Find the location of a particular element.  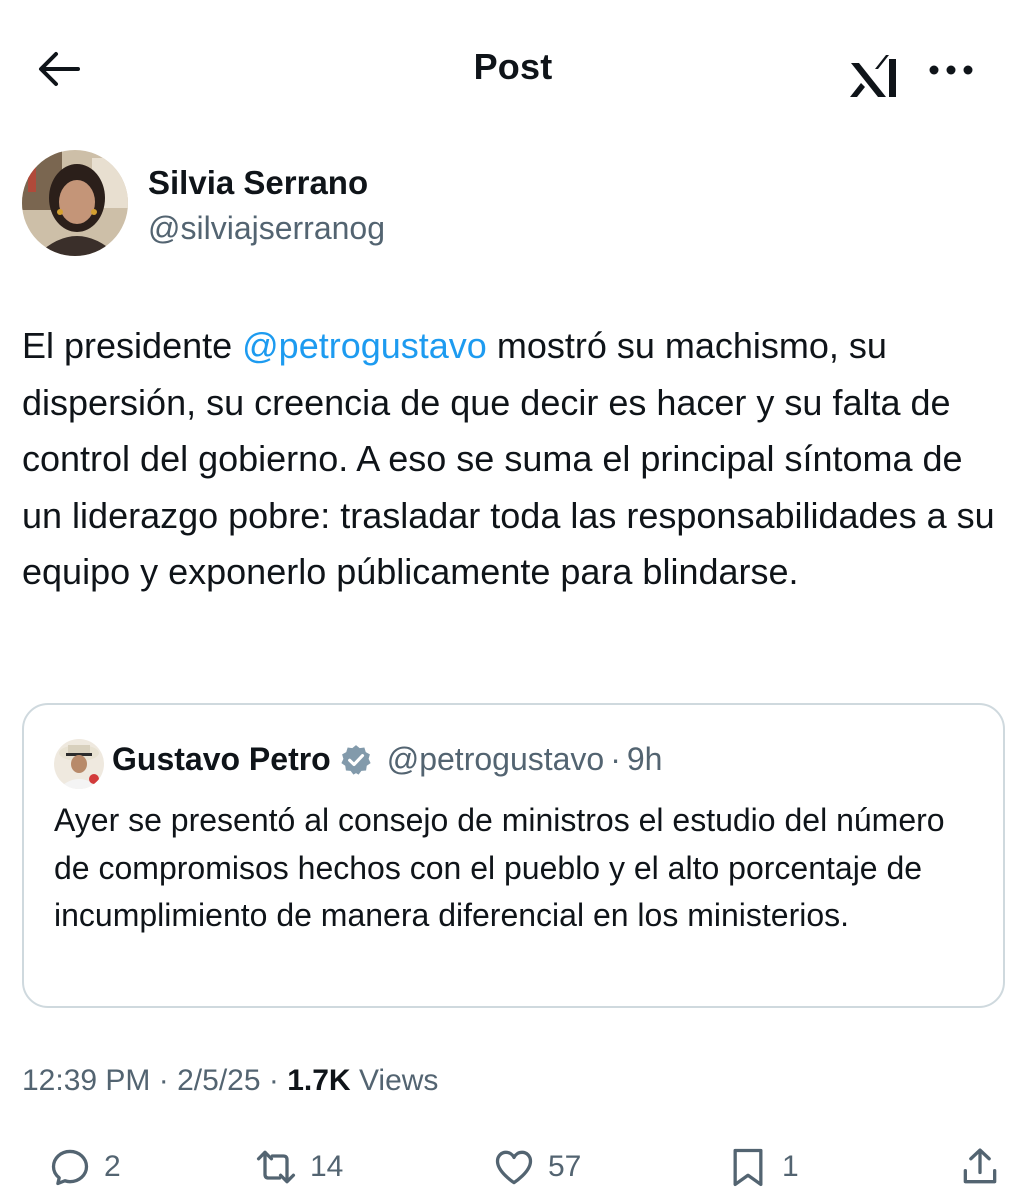

top-bar: Post is located at coordinates (513, 70).